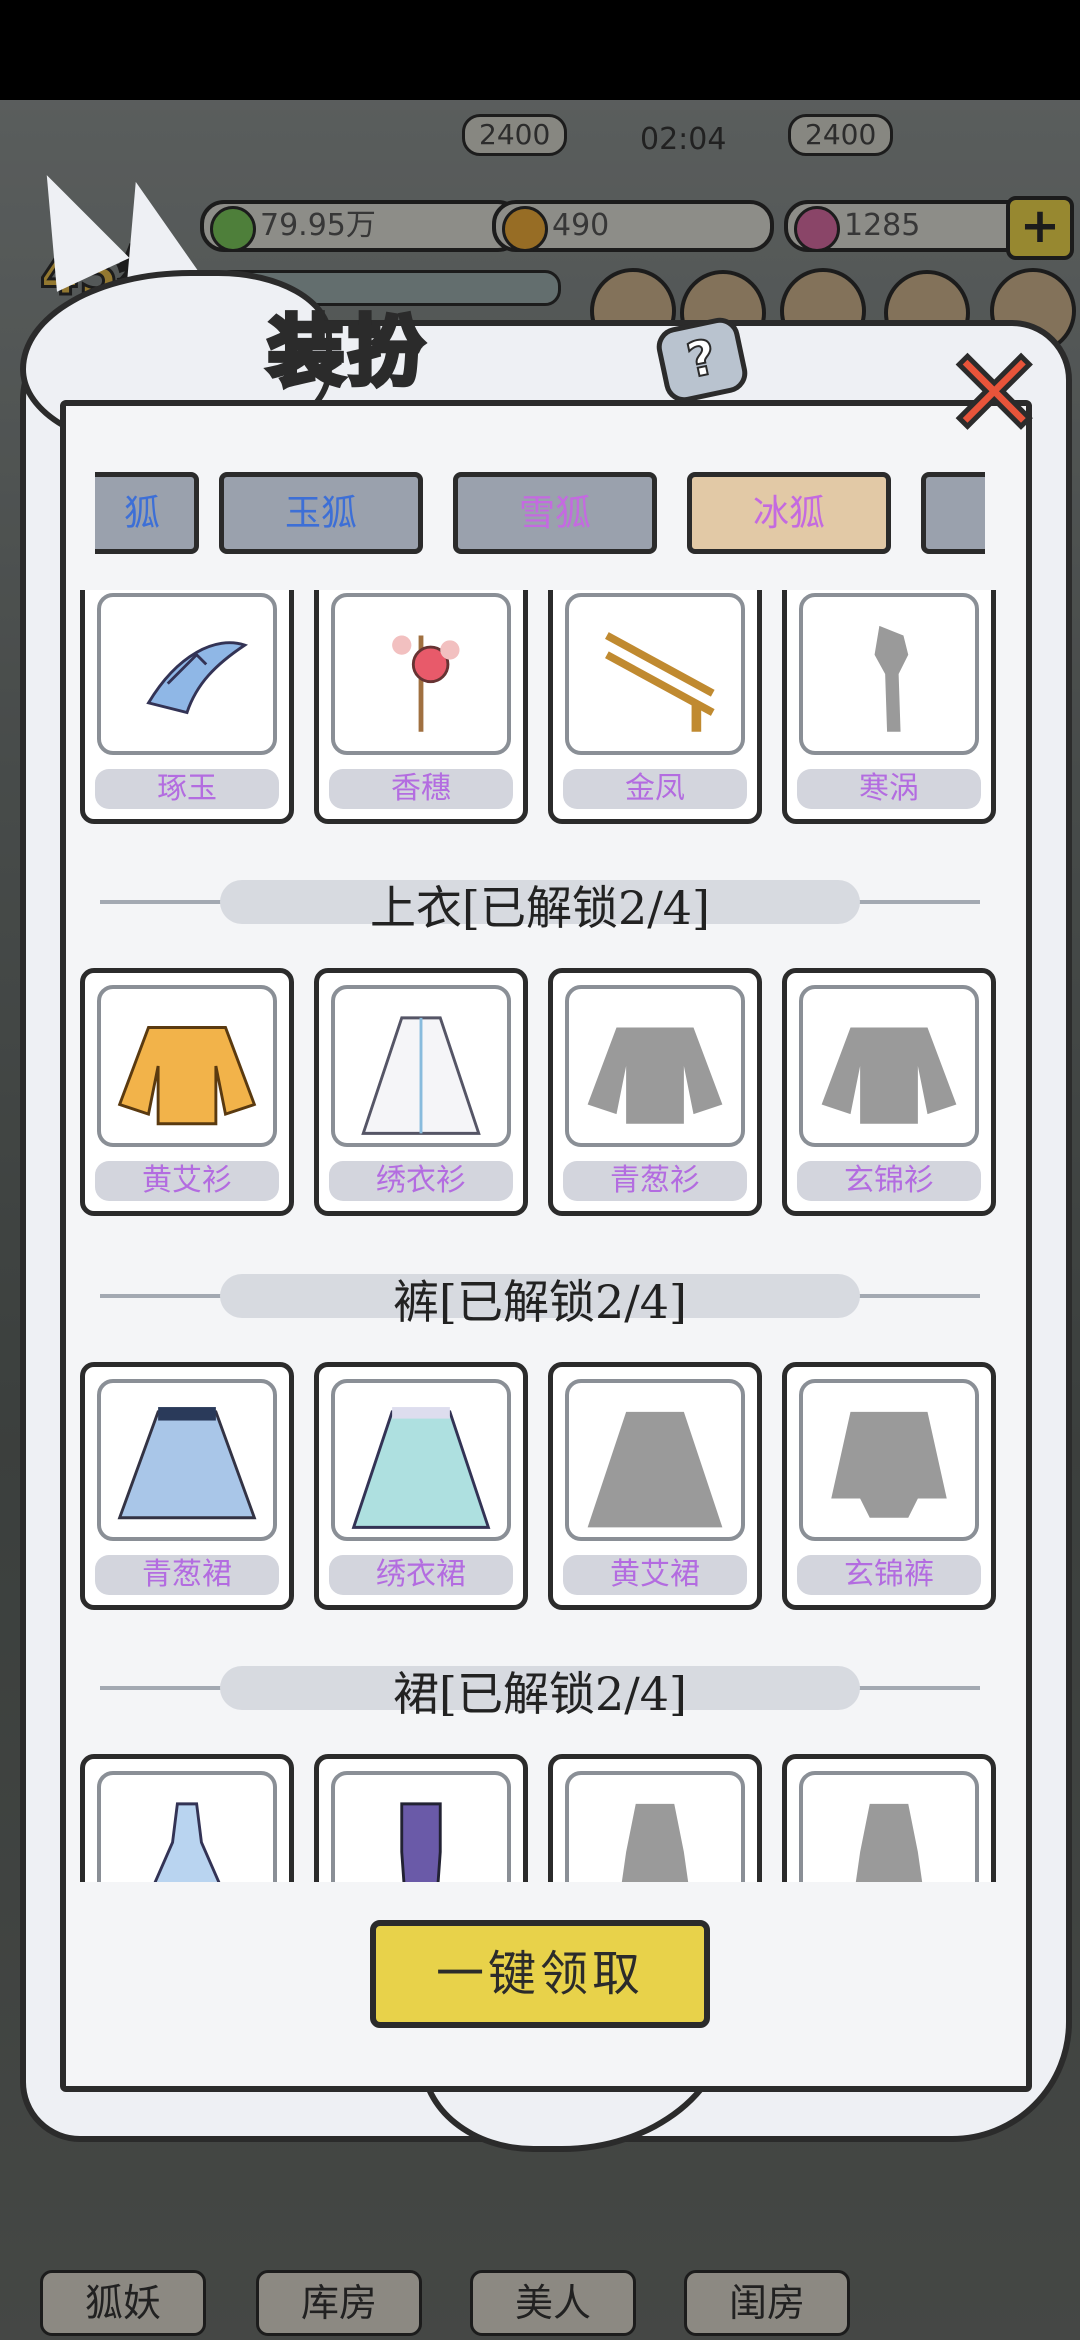  Describe the element at coordinates (421, 1075) in the screenshot. I see `white-robe-icon` at that location.